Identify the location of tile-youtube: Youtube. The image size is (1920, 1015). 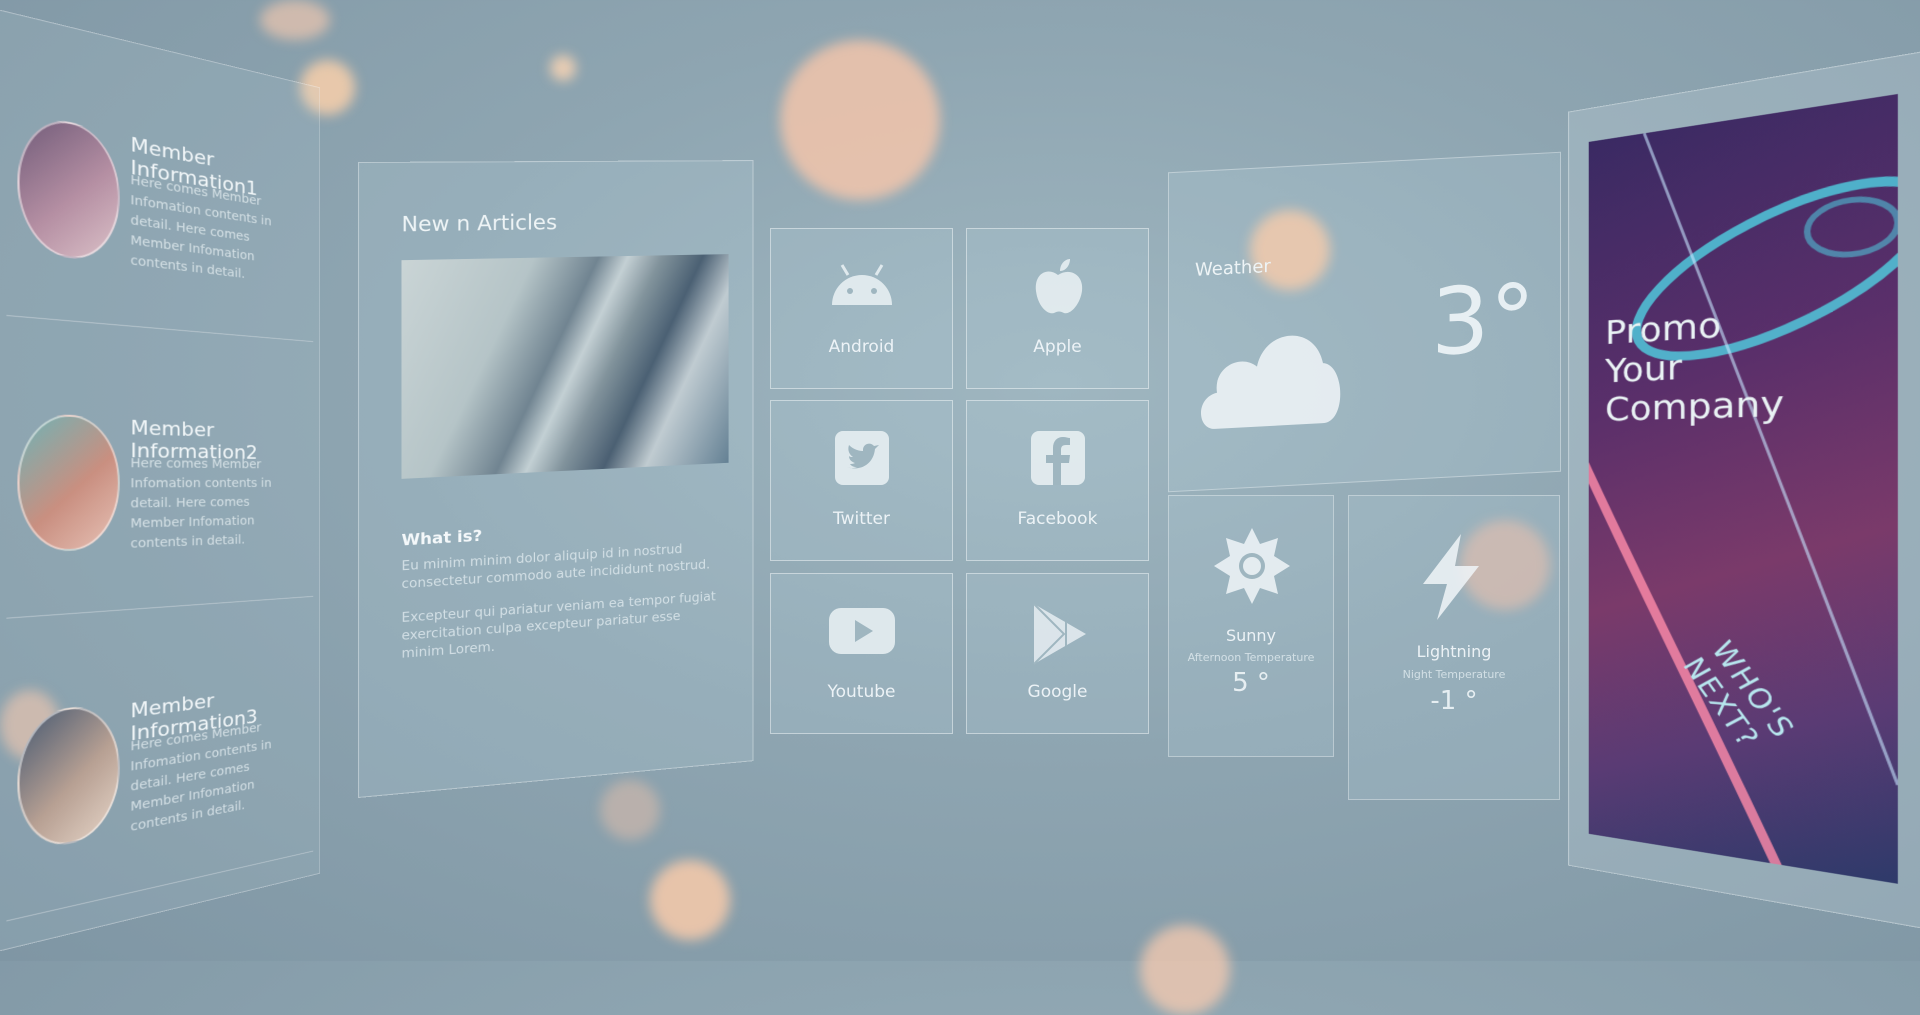
(861, 653).